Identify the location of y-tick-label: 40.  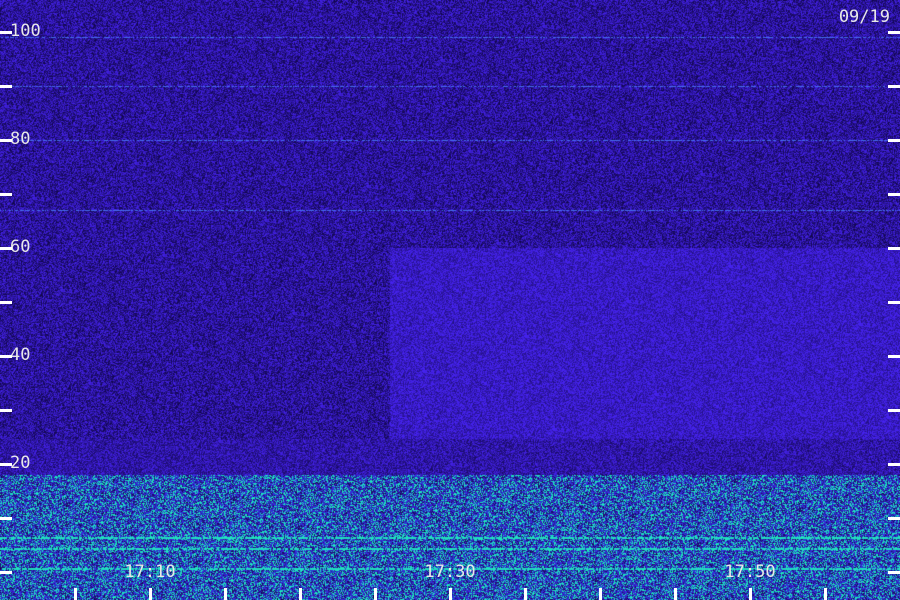
(20, 355).